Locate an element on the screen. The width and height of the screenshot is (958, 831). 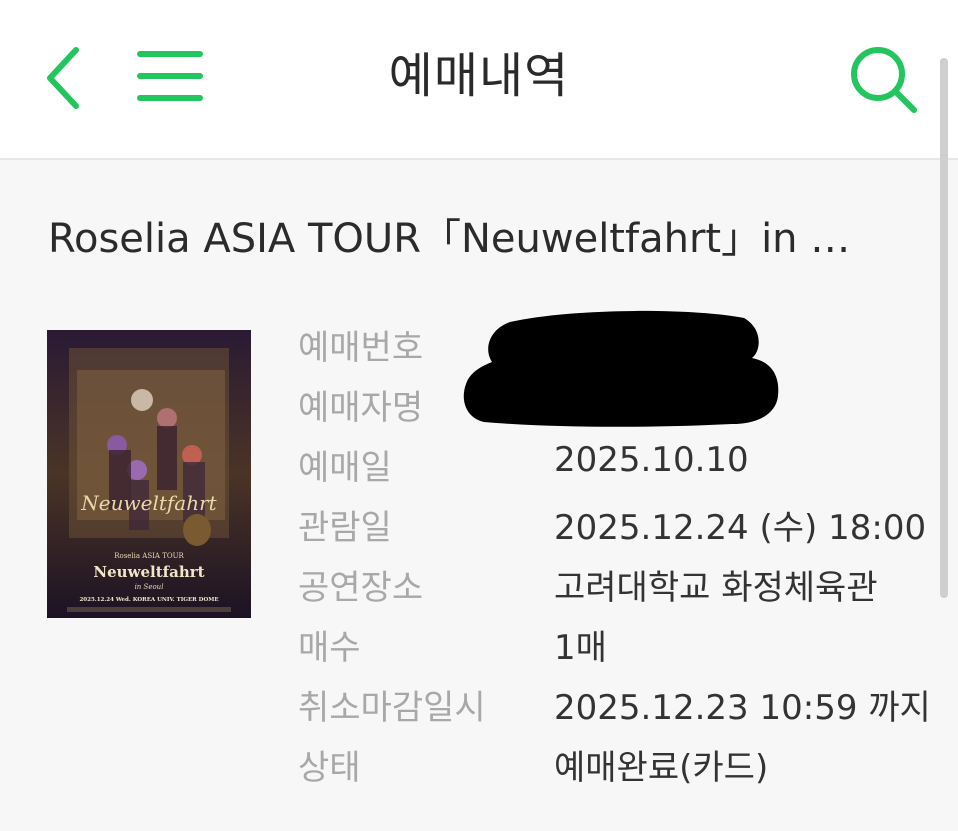
poster-date-venue: 2025.12.24 Wed. KOREA UNIV. TIGER DOME is located at coordinates (148, 600).